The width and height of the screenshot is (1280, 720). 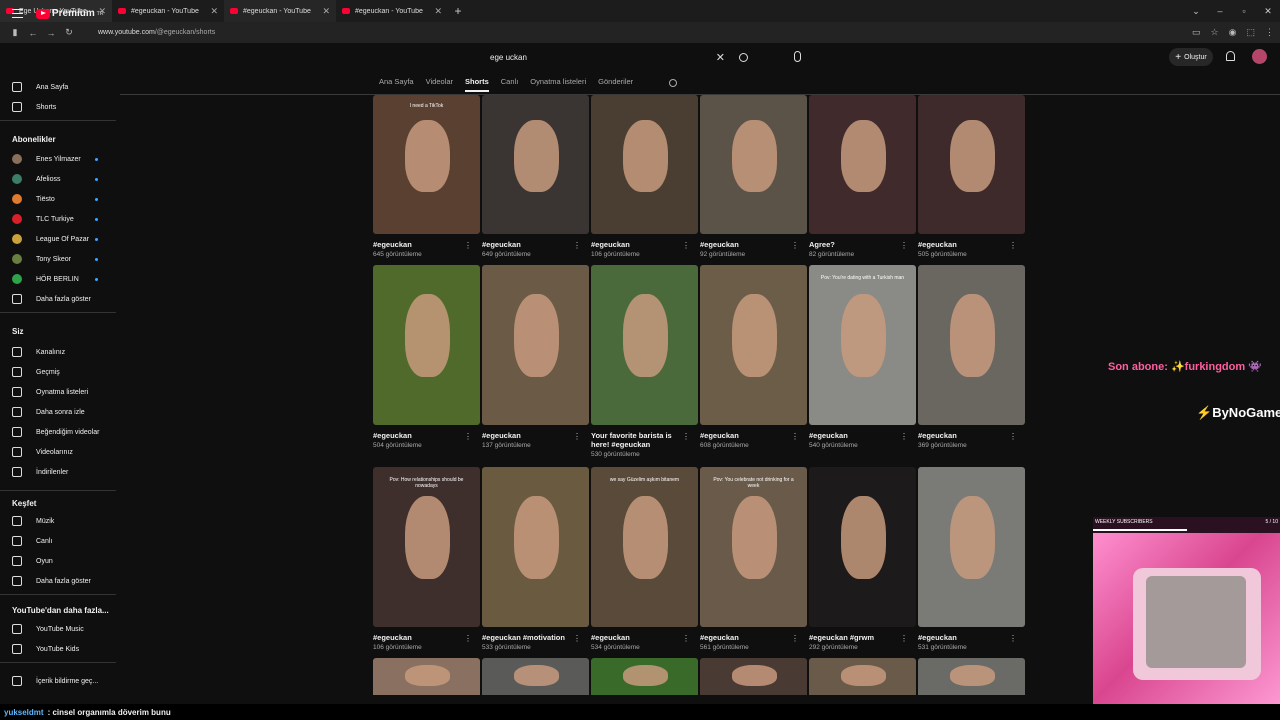 What do you see at coordinates (62, 541) in the screenshot?
I see `sidebar-item-live: Canlı` at bounding box center [62, 541].